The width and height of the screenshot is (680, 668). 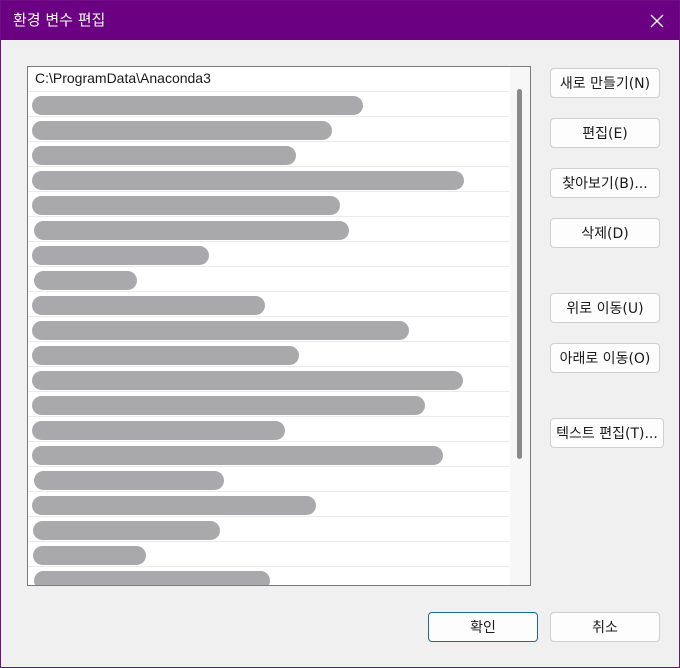 I want to click on edit-button: 편집(E), so click(x=605, y=133).